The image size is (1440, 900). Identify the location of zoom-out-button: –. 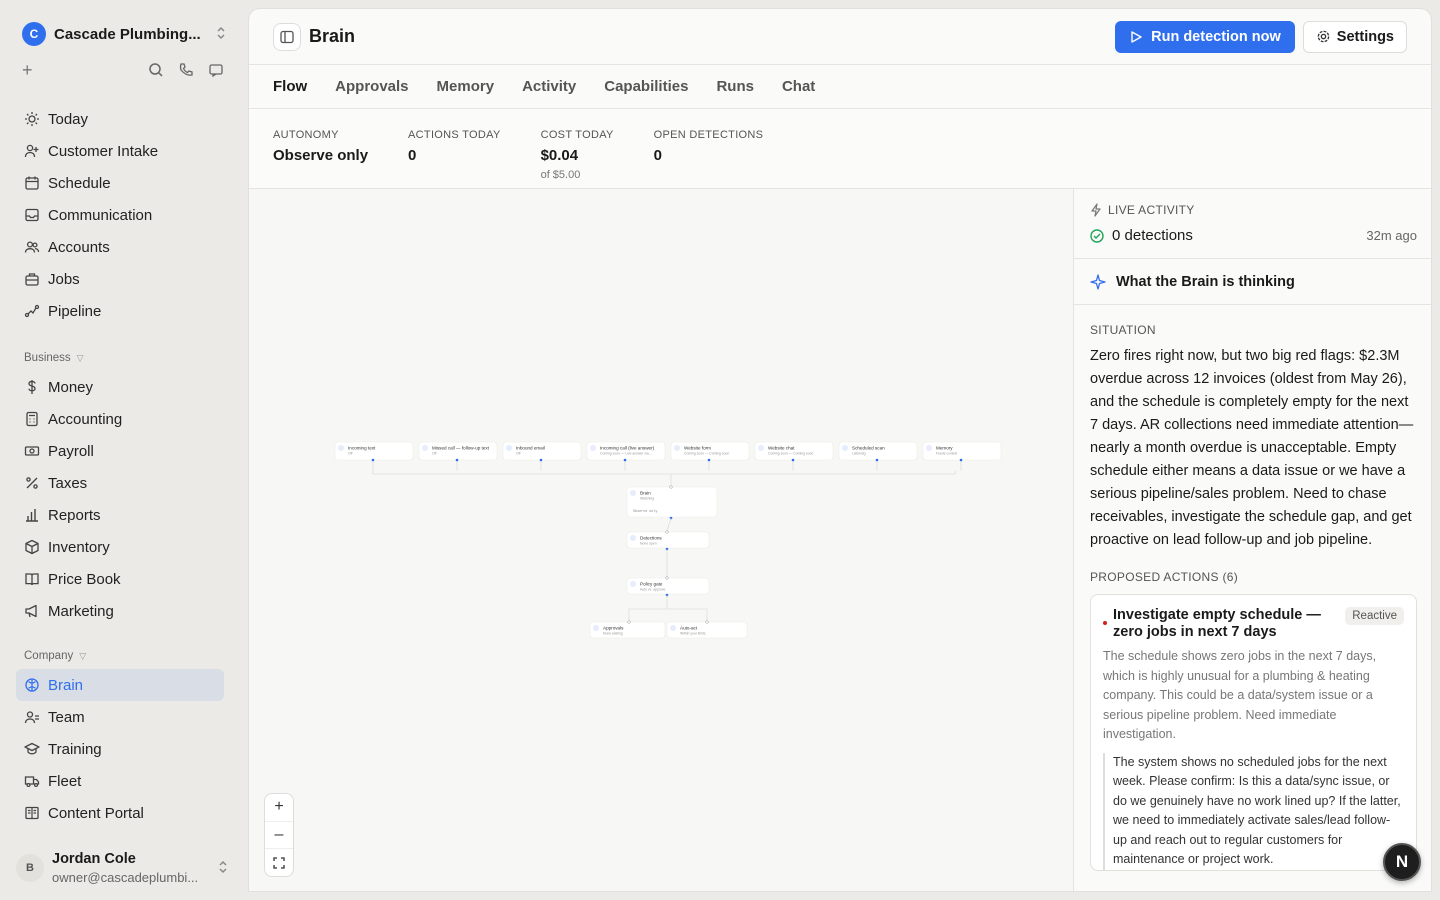
(279, 836).